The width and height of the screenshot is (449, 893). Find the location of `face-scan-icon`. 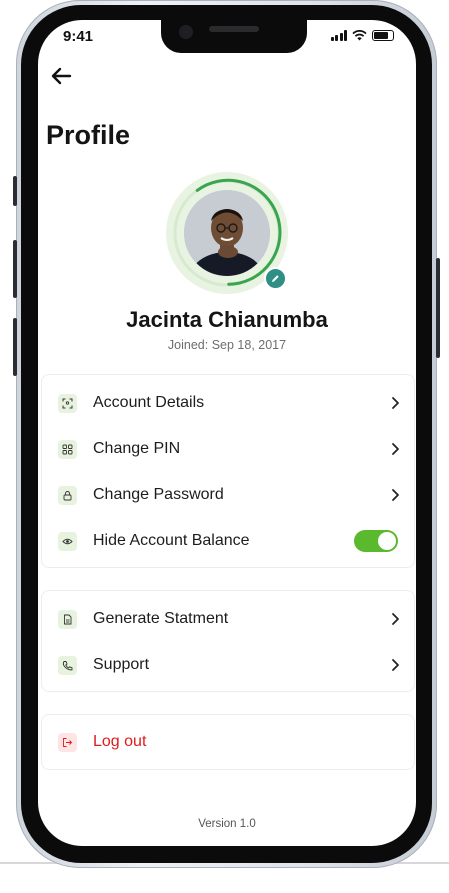

face-scan-icon is located at coordinates (67, 403).